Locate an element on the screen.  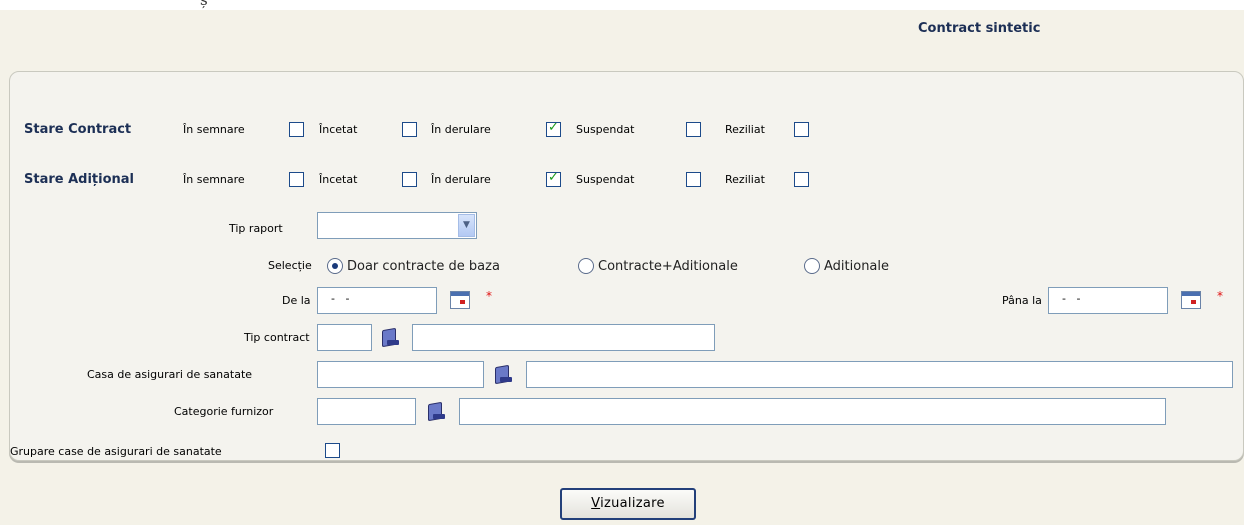
casa-asigurari-name-input is located at coordinates (879, 374).